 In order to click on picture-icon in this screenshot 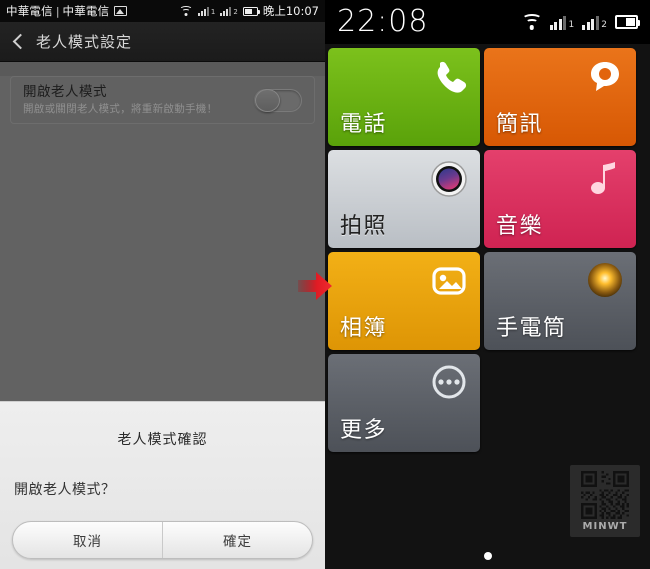, I will do `click(121, 11)`.